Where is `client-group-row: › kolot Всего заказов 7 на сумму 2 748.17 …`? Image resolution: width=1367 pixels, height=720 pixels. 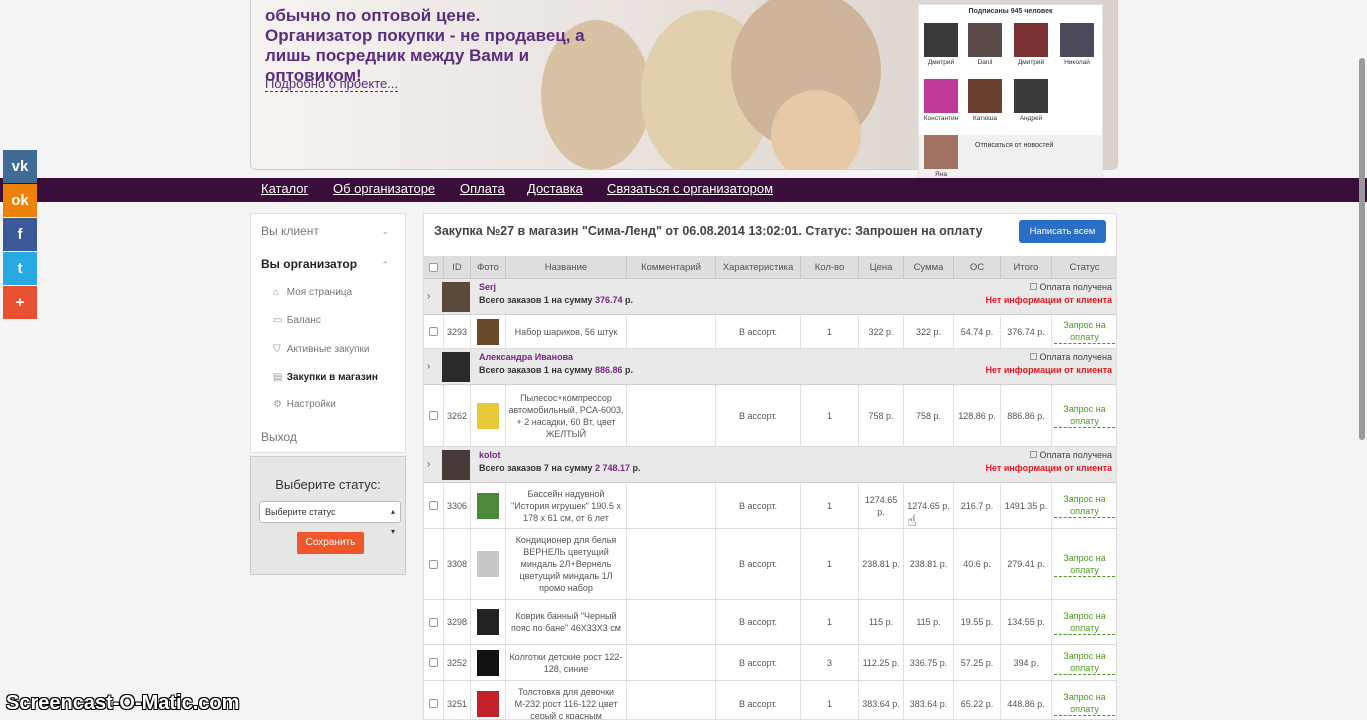 client-group-row: › kolot Всего заказов 7 на сумму 2 748.17 … is located at coordinates (770, 465).